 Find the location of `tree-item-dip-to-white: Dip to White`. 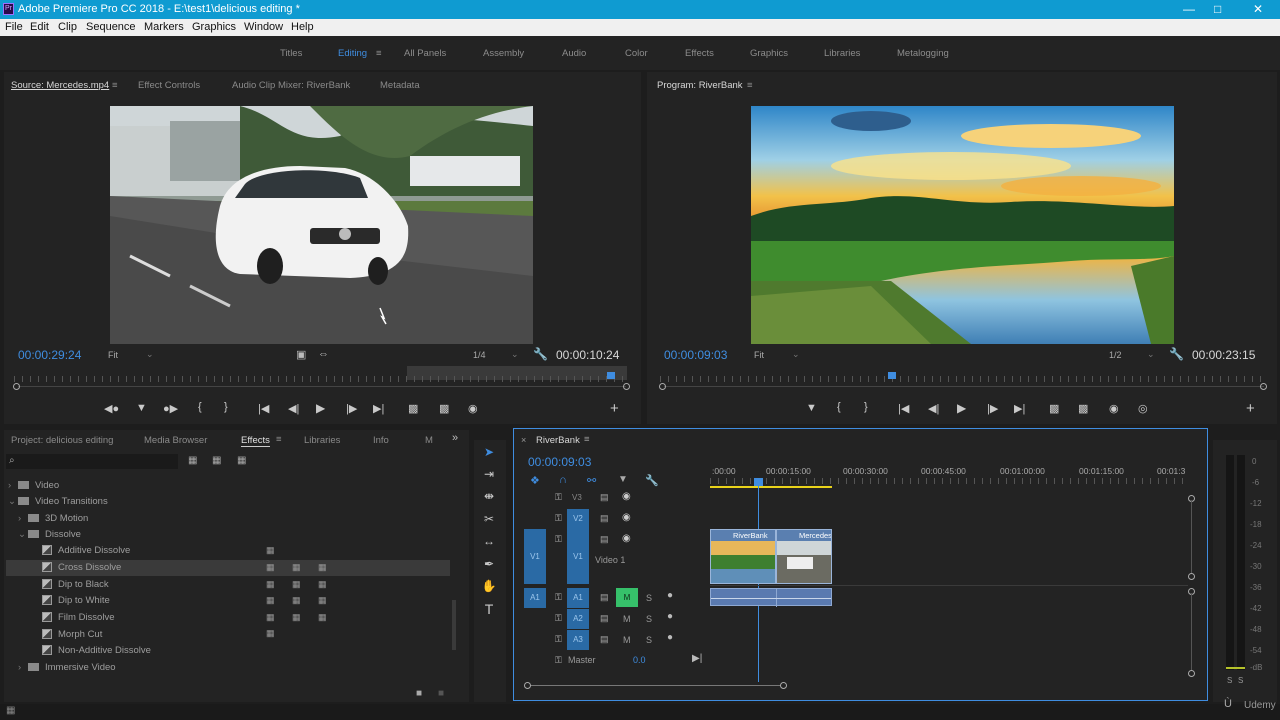

tree-item-dip-to-white: Dip to White is located at coordinates (76, 601).